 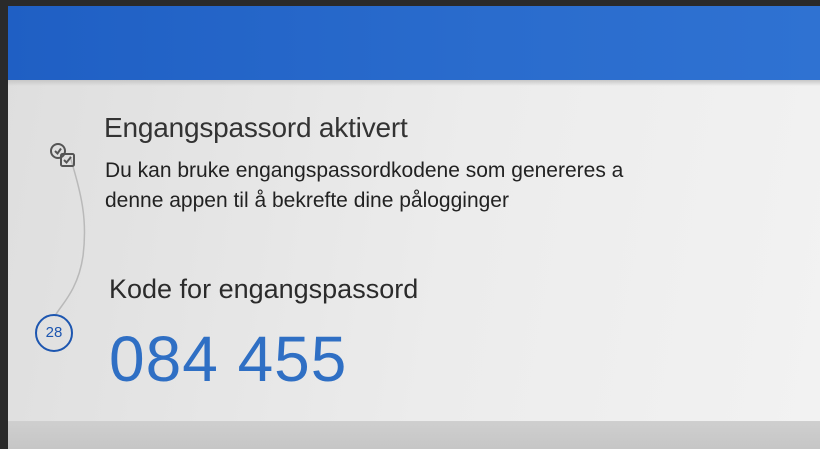 I want to click on bottom-divider-strip, so click(x=414, y=435).